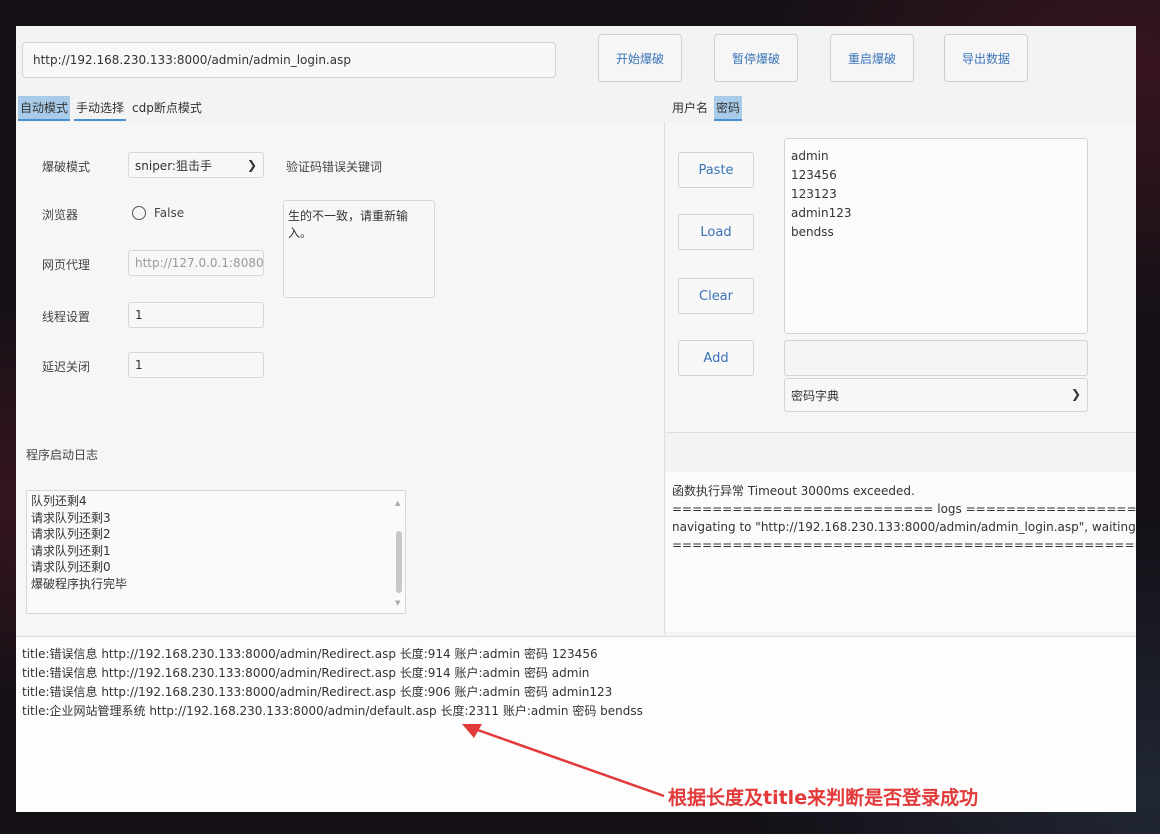 The width and height of the screenshot is (1160, 834). I want to click on scroll-thumb, so click(399, 562).